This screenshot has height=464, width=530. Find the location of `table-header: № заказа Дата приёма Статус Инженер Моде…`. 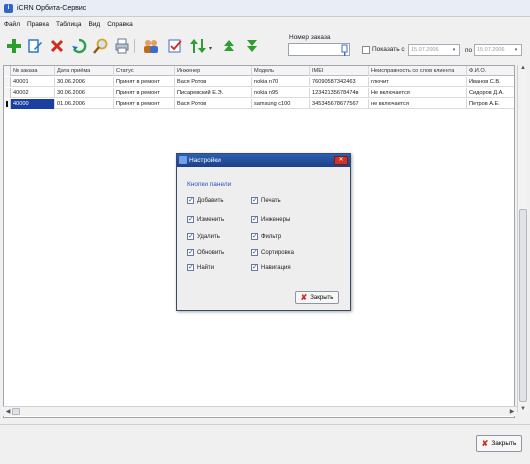

table-header: № заказа Дата приёма Статус Инженер Моде… is located at coordinates (259, 71).